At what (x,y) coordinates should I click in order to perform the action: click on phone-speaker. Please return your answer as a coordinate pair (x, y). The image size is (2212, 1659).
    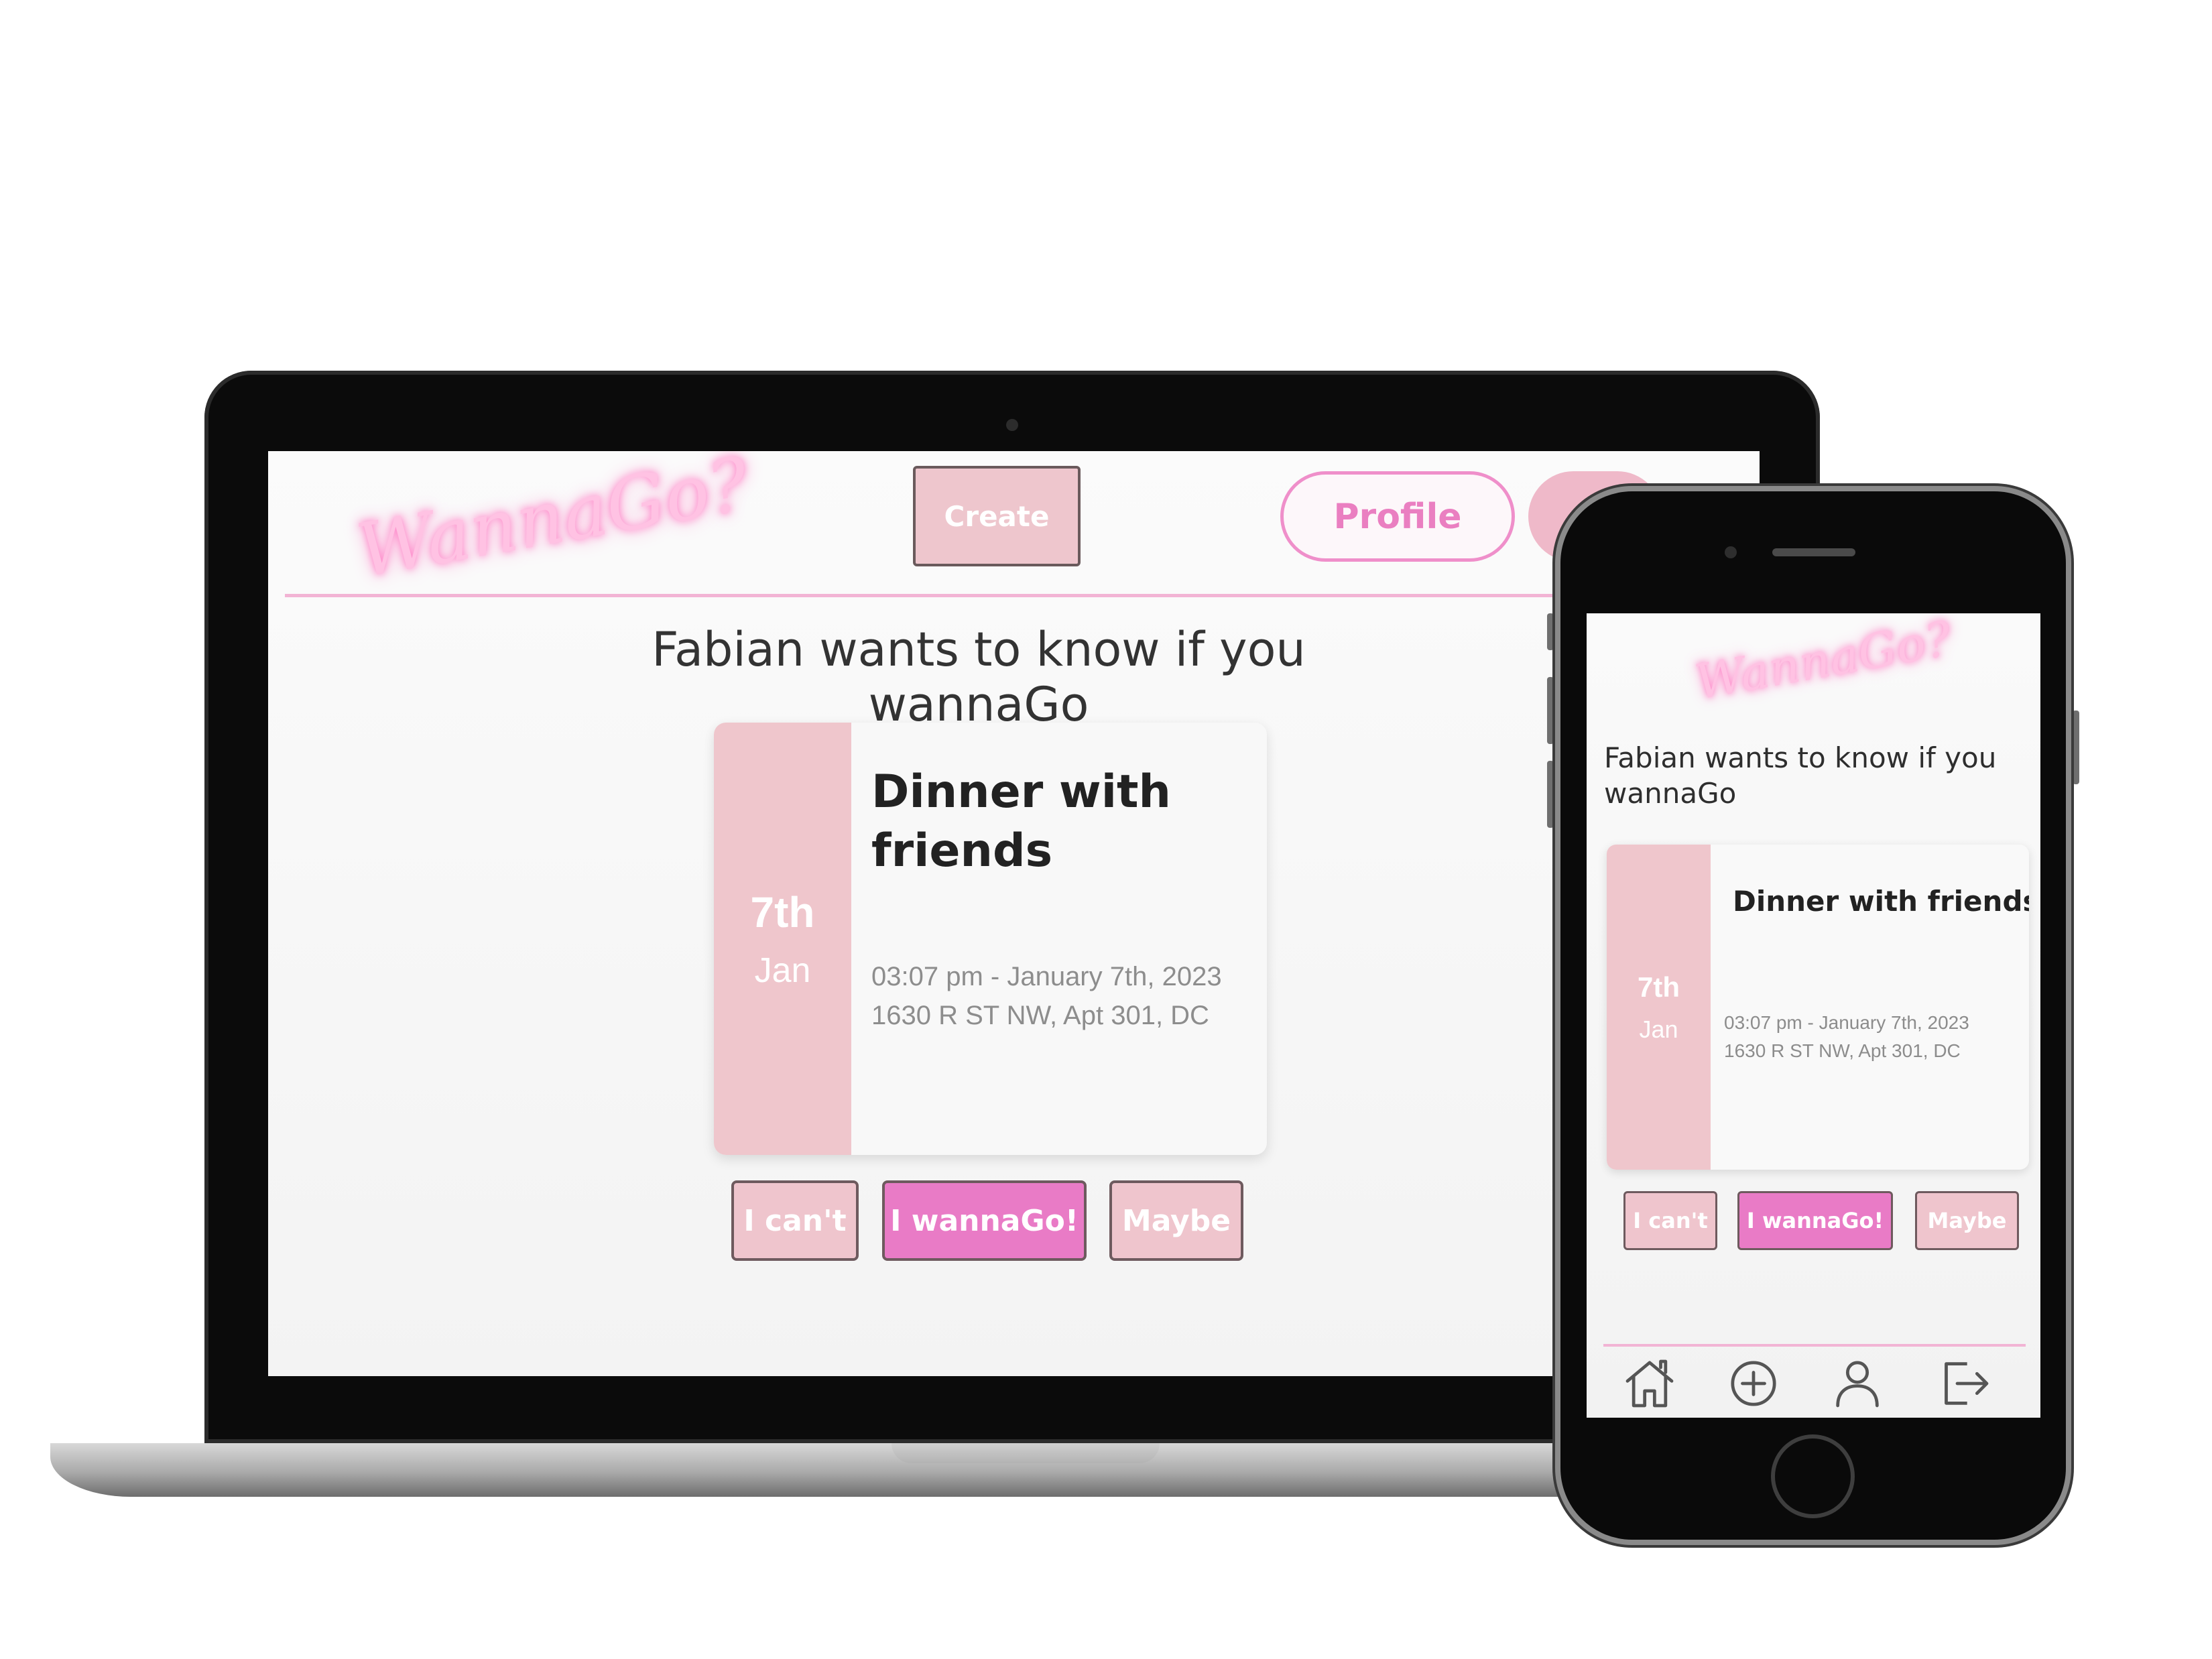
    Looking at the image, I should click on (1813, 552).